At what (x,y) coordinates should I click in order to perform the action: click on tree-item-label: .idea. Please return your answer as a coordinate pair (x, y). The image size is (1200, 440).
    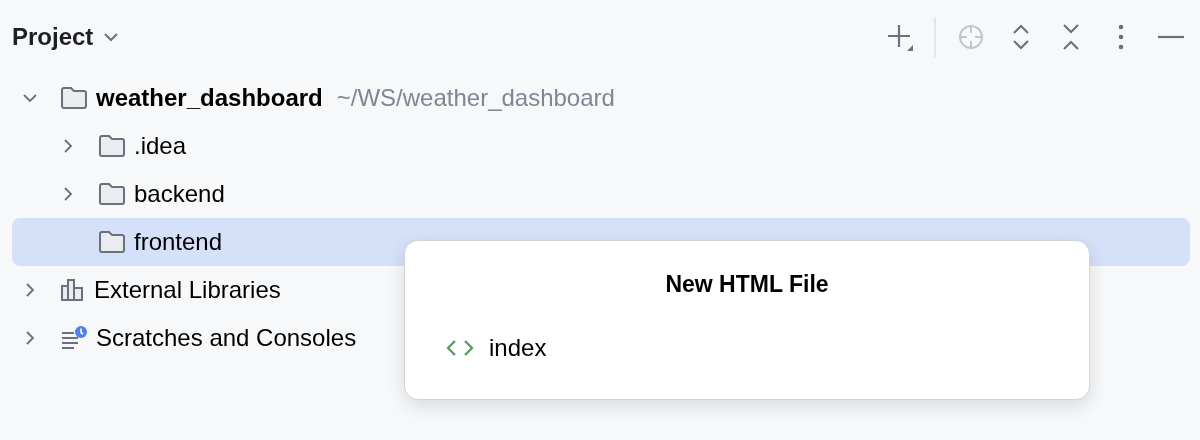
    Looking at the image, I should click on (160, 146).